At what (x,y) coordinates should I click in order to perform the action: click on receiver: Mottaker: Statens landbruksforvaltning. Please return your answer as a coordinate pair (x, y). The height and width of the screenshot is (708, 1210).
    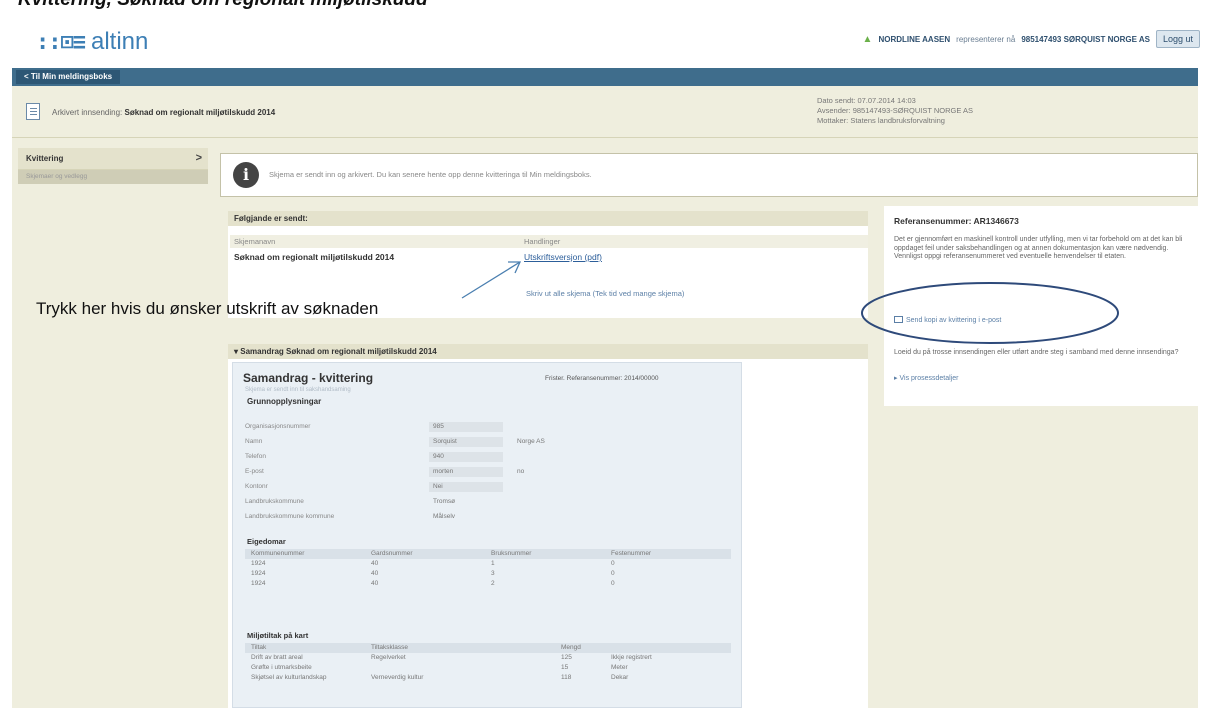
    Looking at the image, I should click on (881, 120).